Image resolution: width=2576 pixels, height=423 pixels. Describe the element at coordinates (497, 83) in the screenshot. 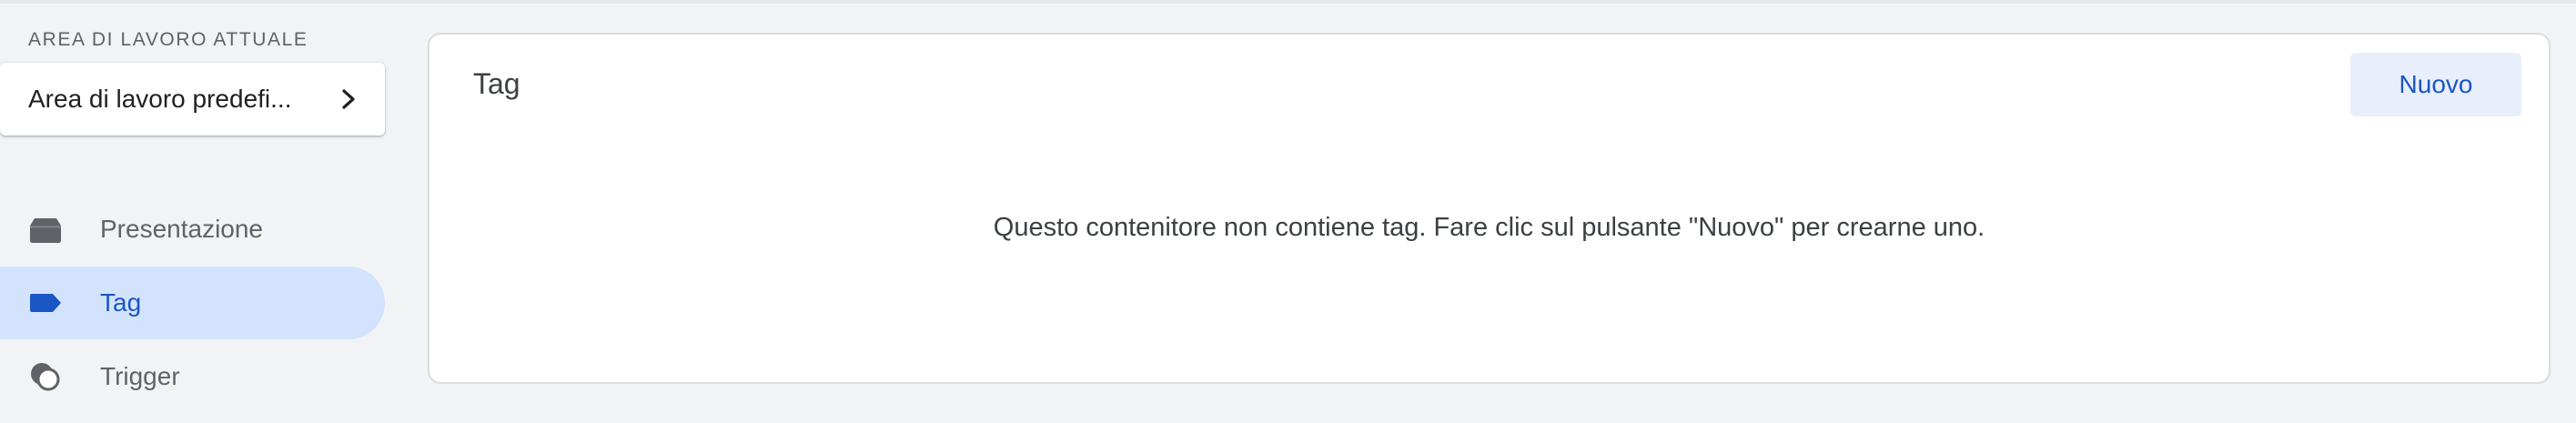

I see `page-title: Tag` at that location.